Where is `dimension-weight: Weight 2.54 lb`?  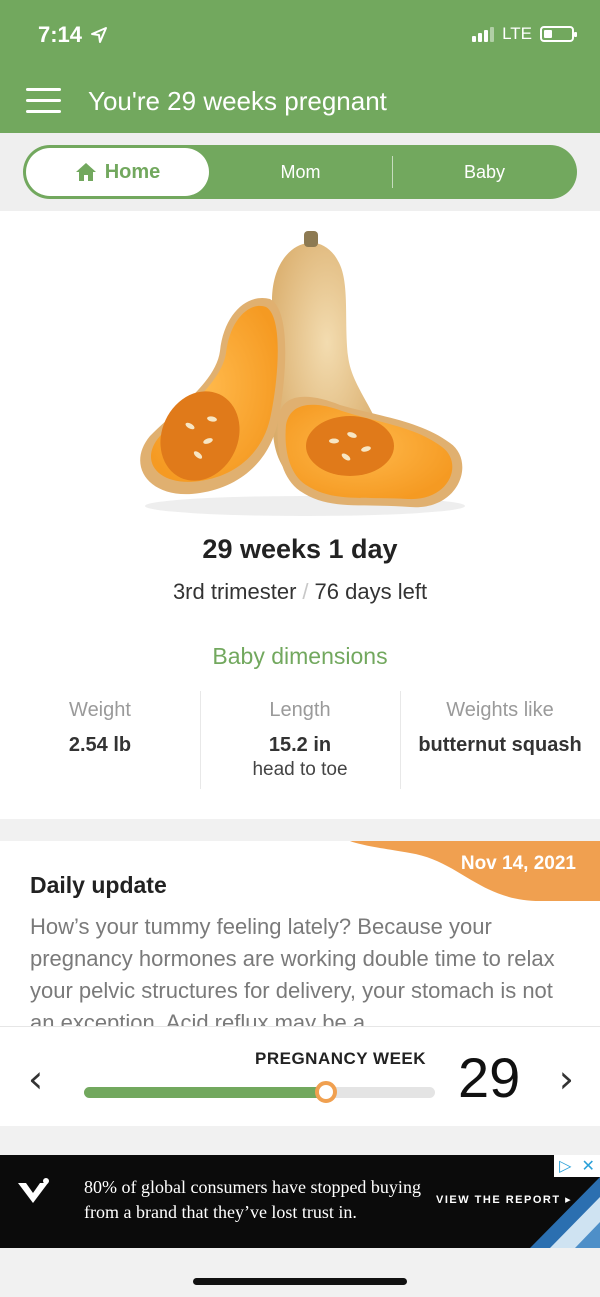 dimension-weight: Weight 2.54 lb is located at coordinates (100, 740).